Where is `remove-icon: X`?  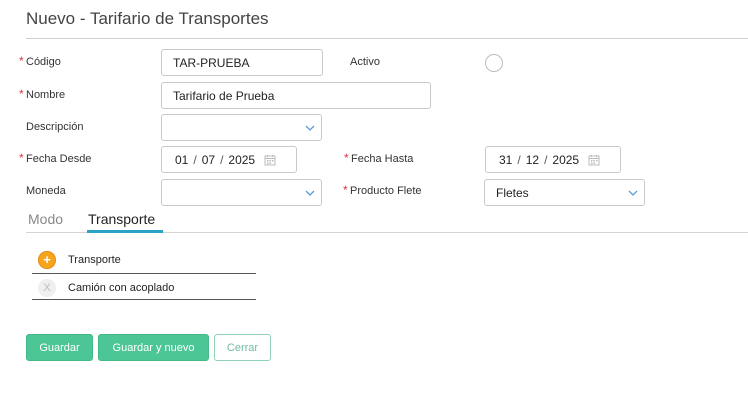
remove-icon: X is located at coordinates (47, 287).